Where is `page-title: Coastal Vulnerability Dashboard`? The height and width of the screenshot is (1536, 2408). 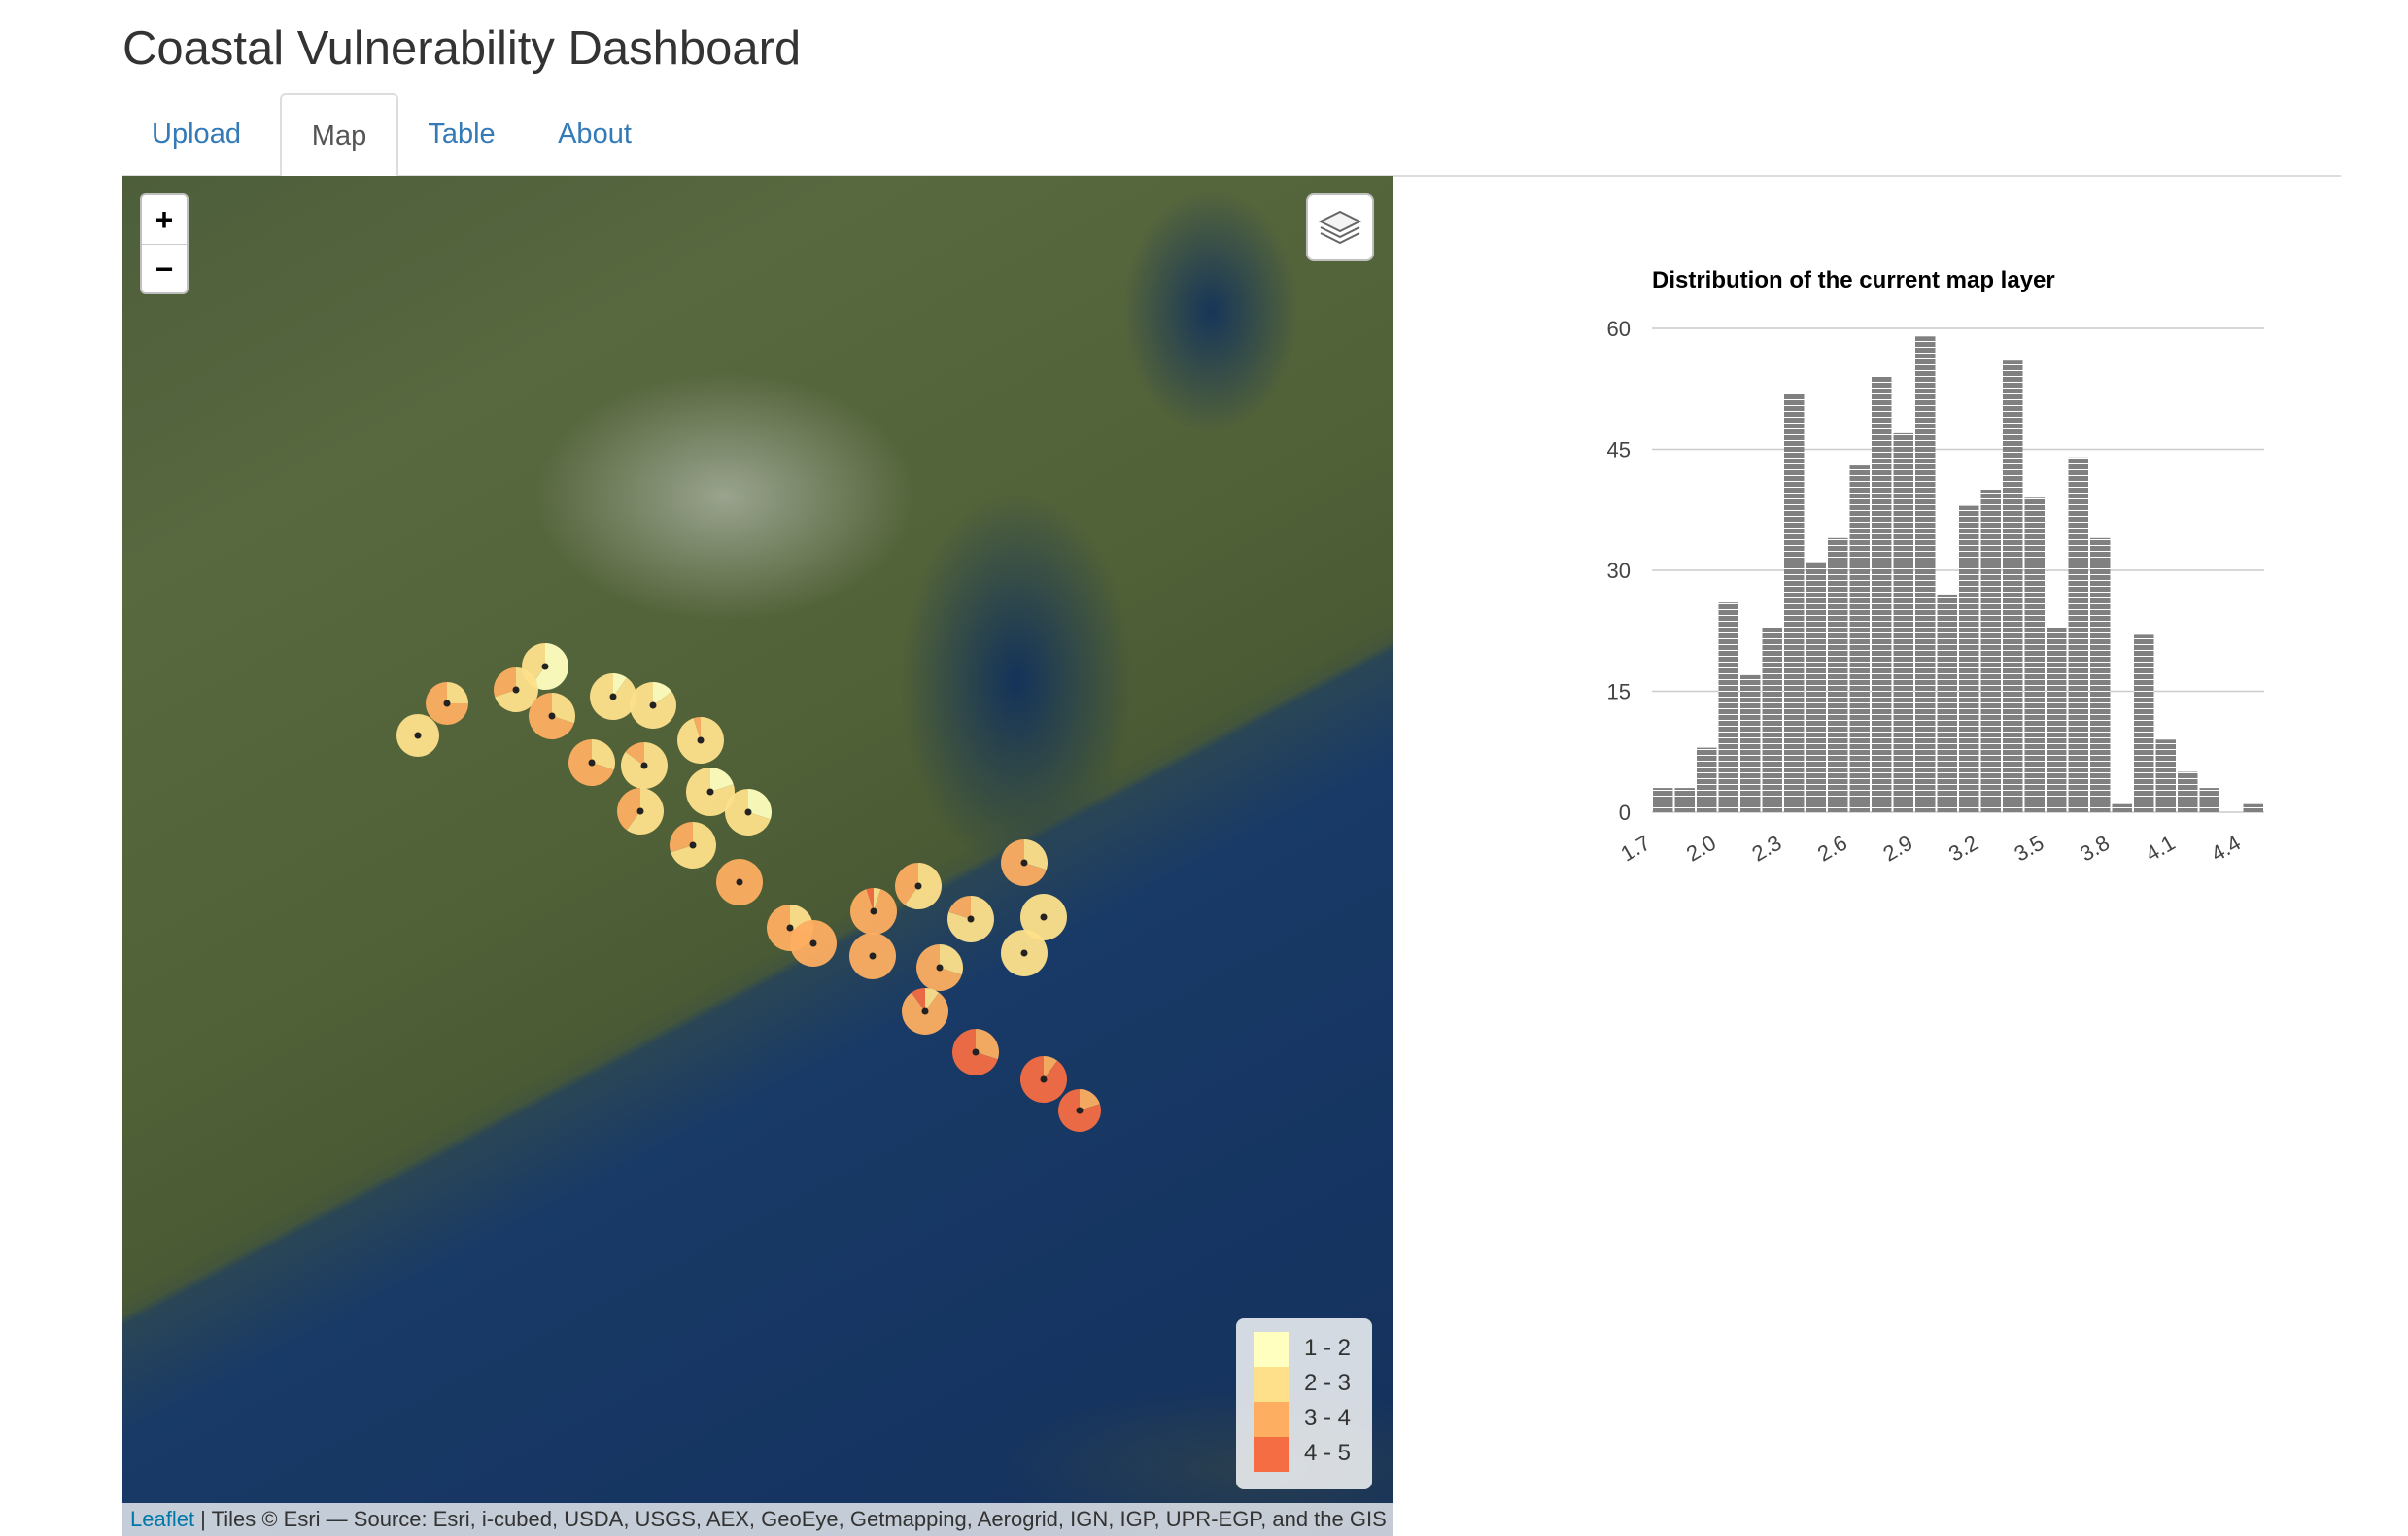
page-title: Coastal Vulnerability Dashboard is located at coordinates (462, 48).